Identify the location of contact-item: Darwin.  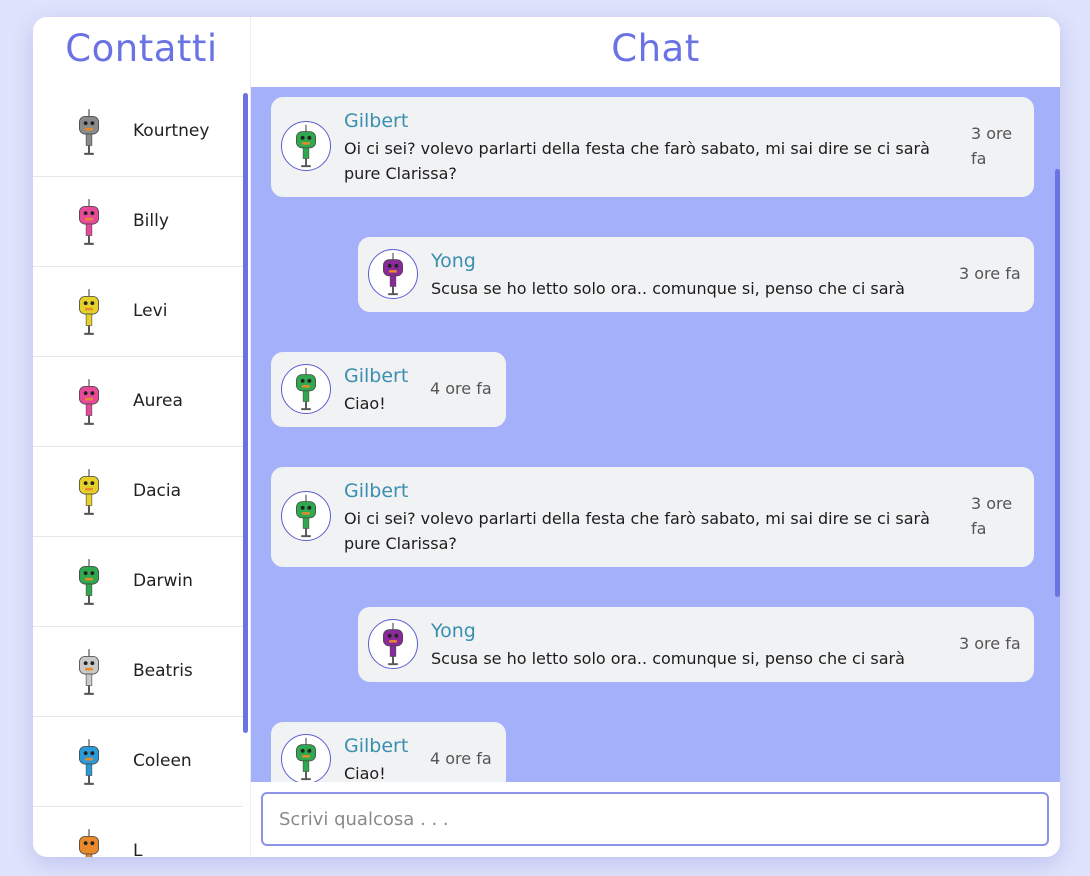
(138, 582).